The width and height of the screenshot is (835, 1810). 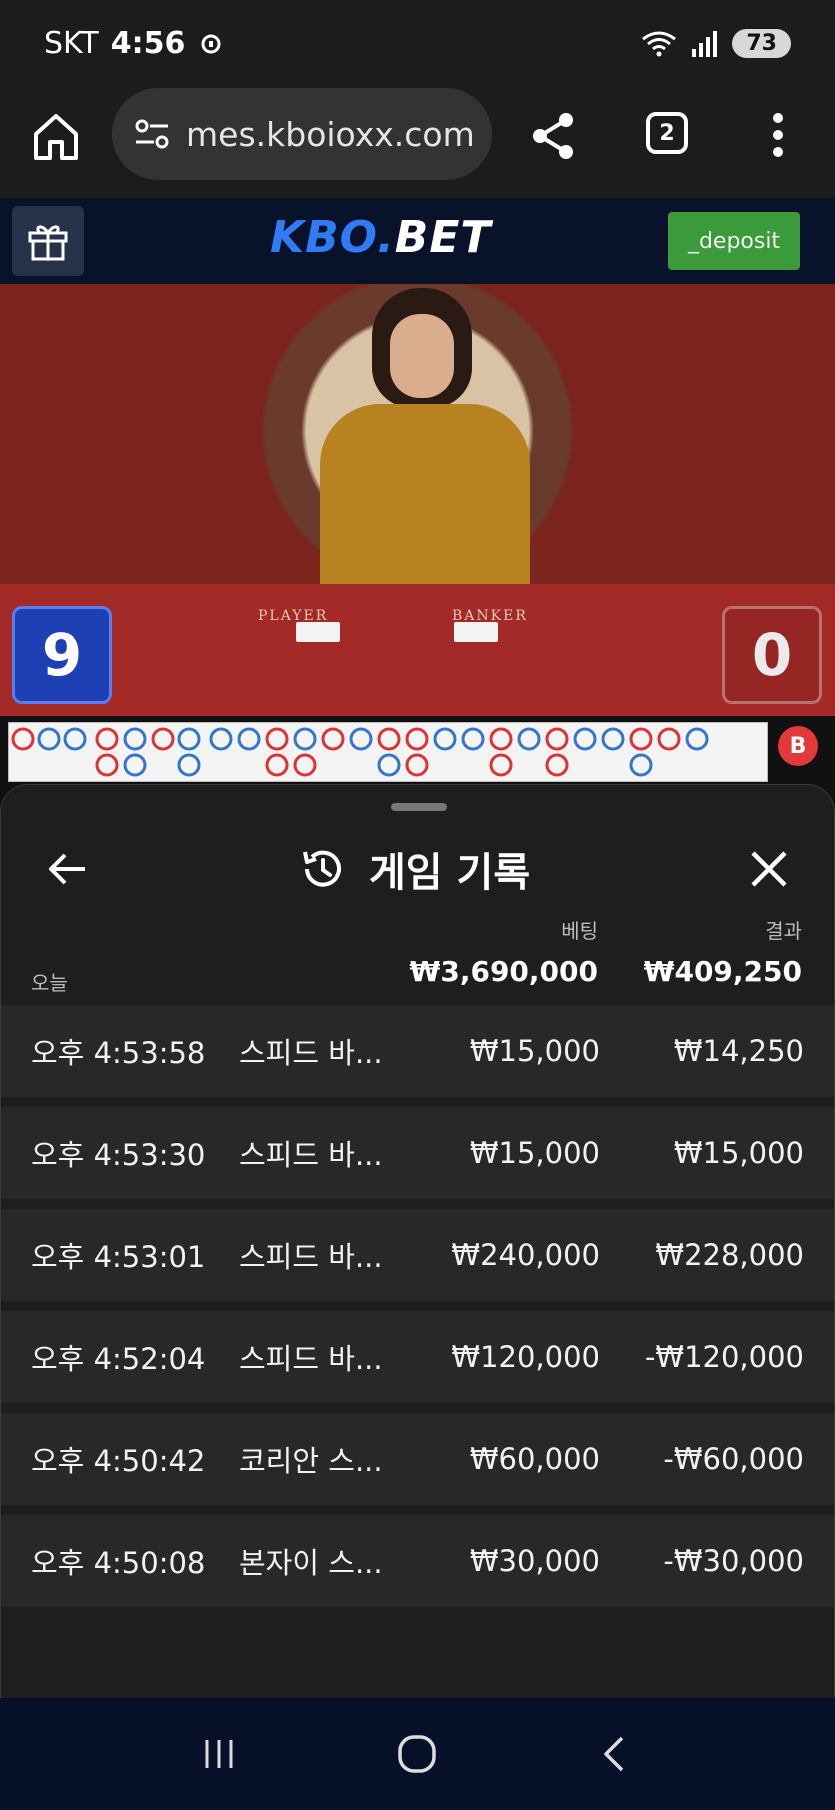 I want to click on row-result: ₩15,000, so click(x=738, y=1153).